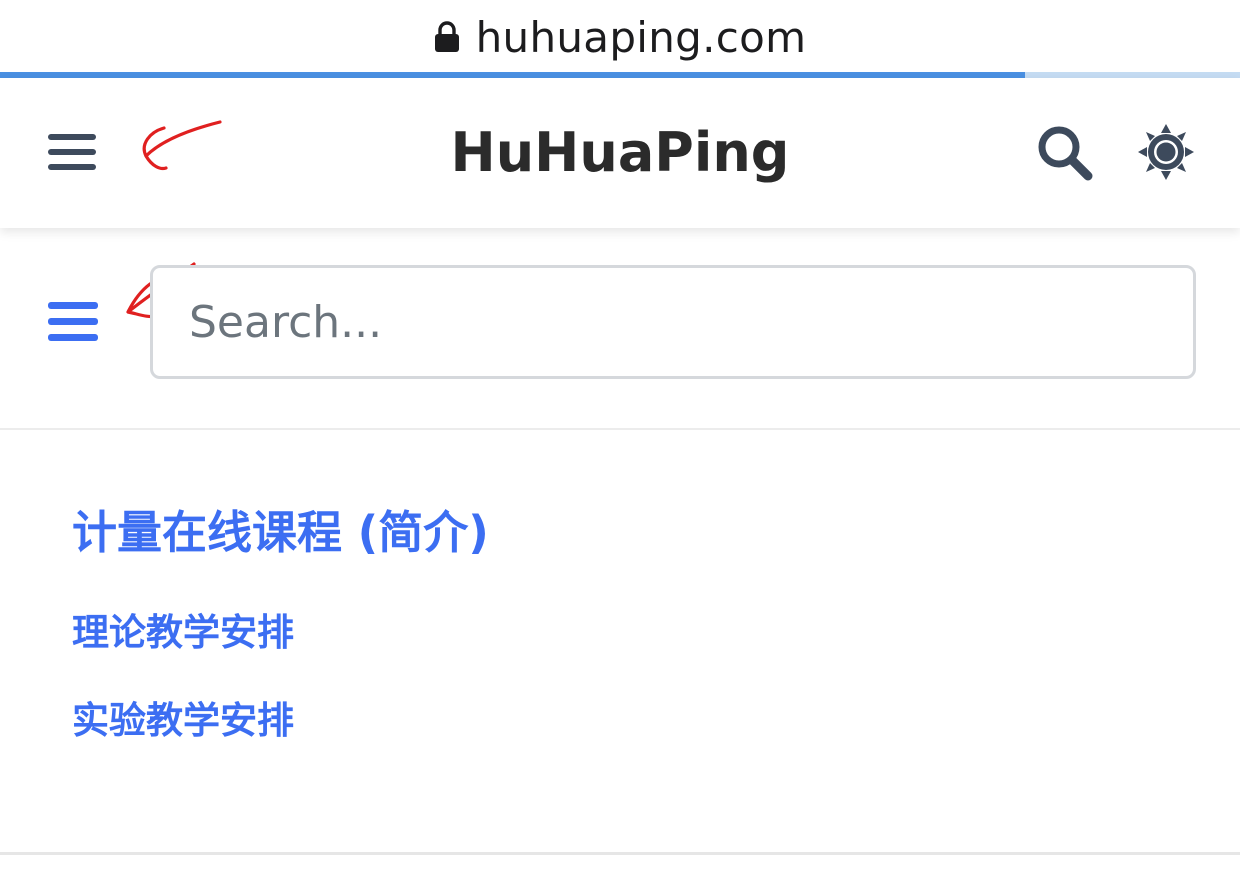 The image size is (1240, 883). I want to click on nav-link-theory: 理论教学安排, so click(183, 629).